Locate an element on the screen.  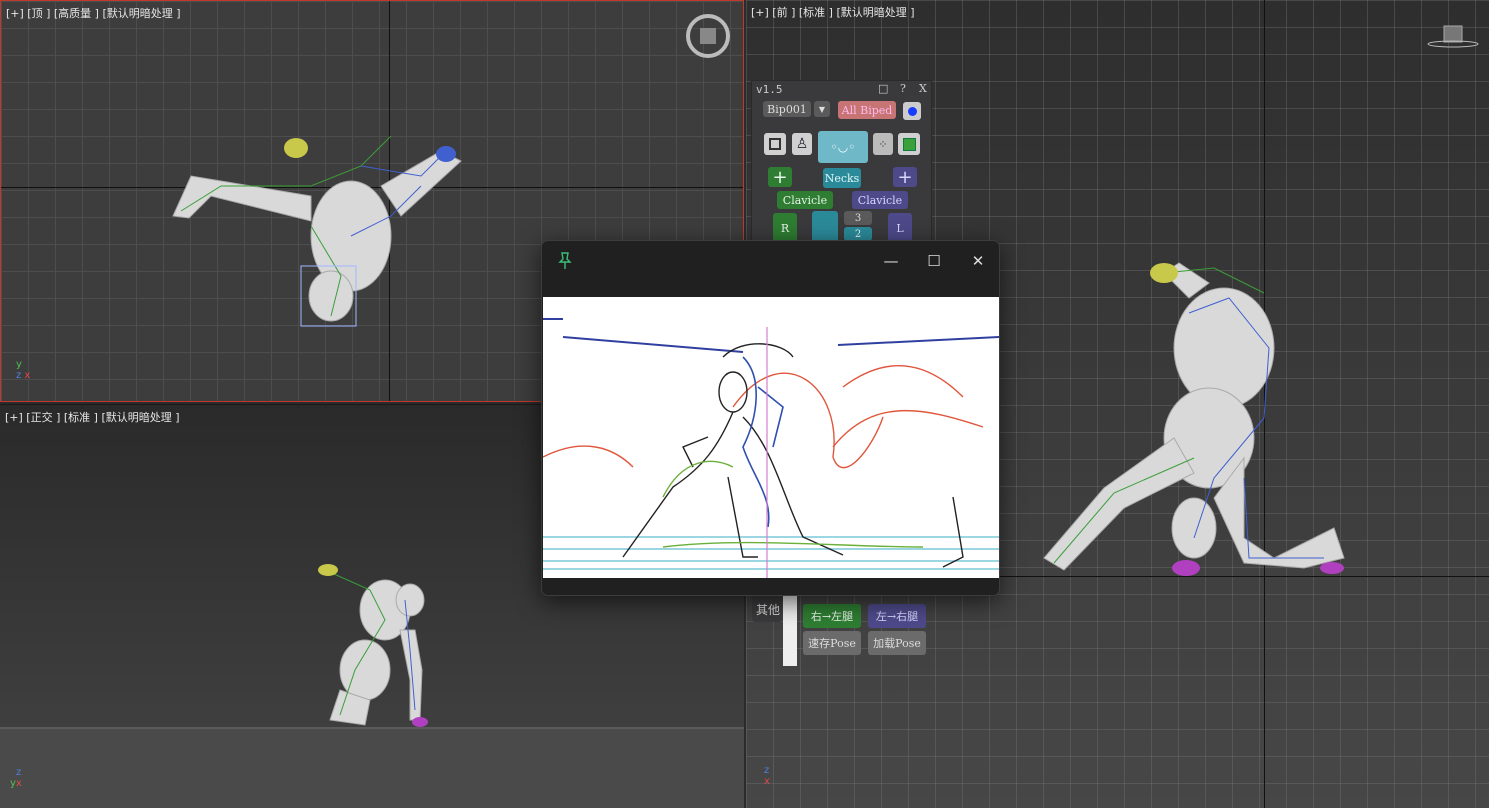
clavicle-right-button: Clavicle is located at coordinates (805, 200).